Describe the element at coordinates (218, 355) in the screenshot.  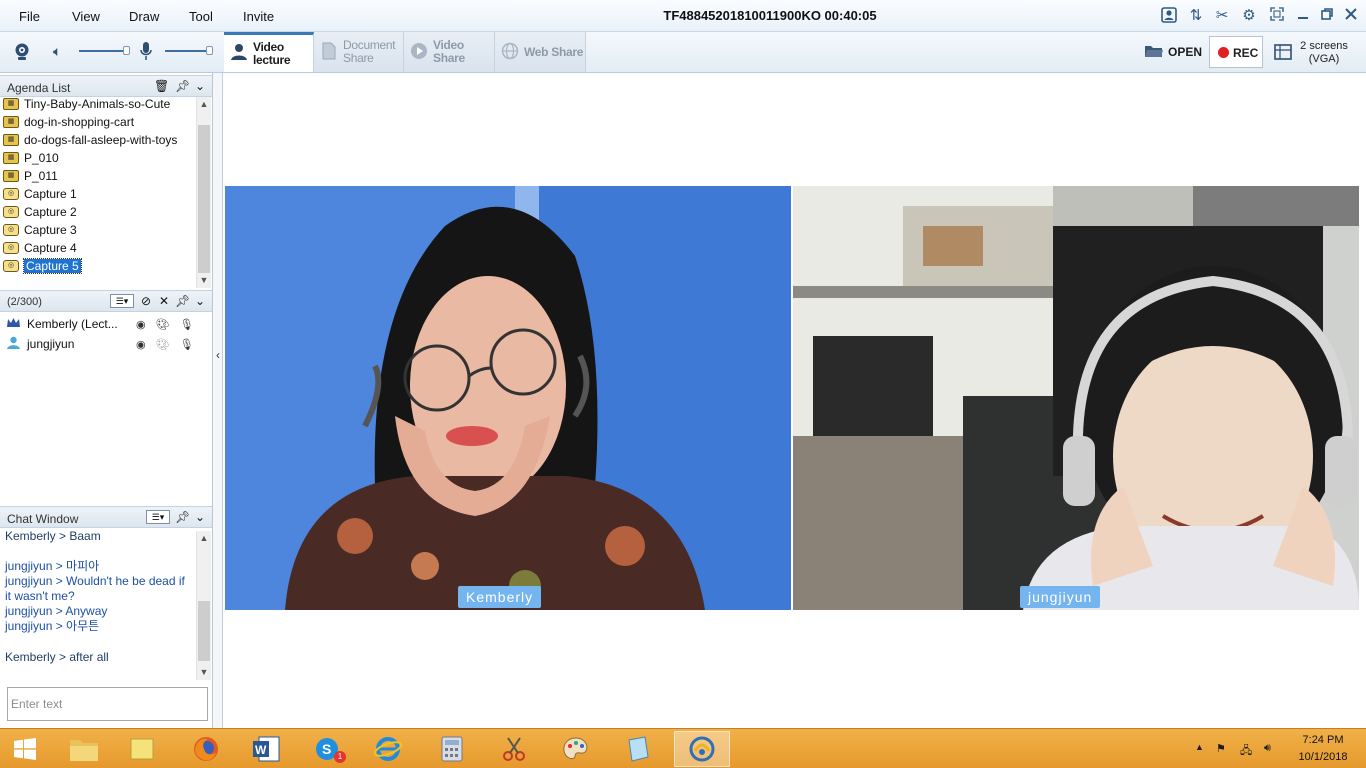
I see `chevron-left-icon: ‹` at that location.